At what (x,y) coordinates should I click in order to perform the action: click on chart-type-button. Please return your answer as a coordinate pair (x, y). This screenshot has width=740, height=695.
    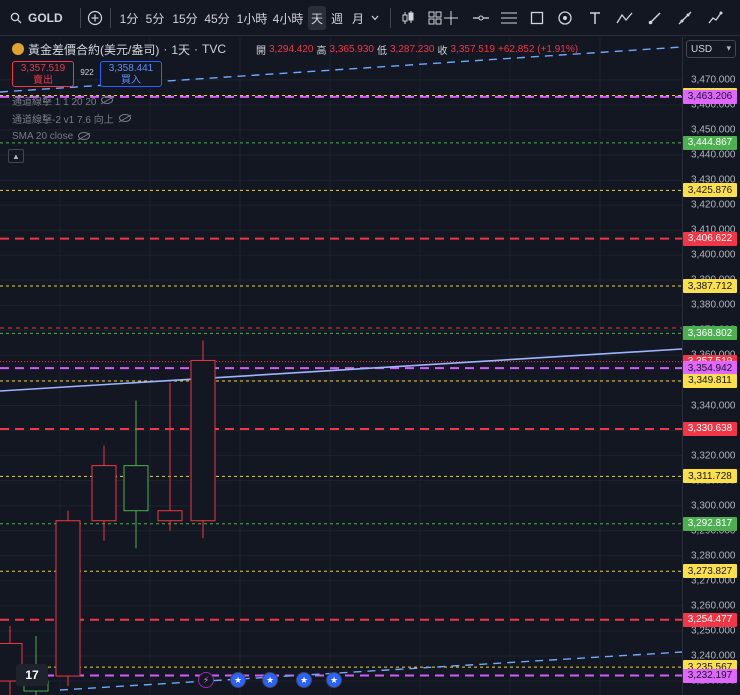
    Looking at the image, I should click on (408, 18).